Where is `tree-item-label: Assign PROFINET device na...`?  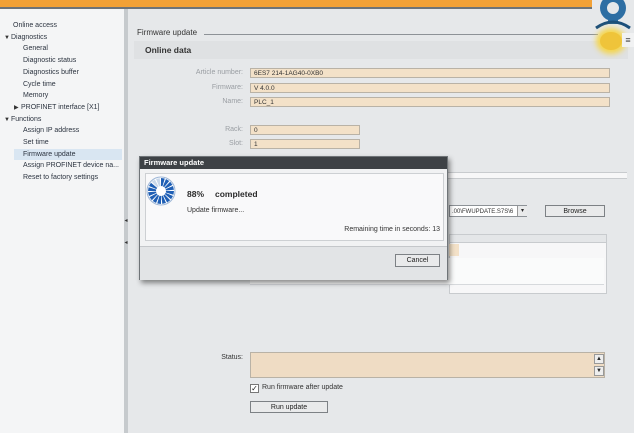 tree-item-label: Assign PROFINET device na... is located at coordinates (71, 166).